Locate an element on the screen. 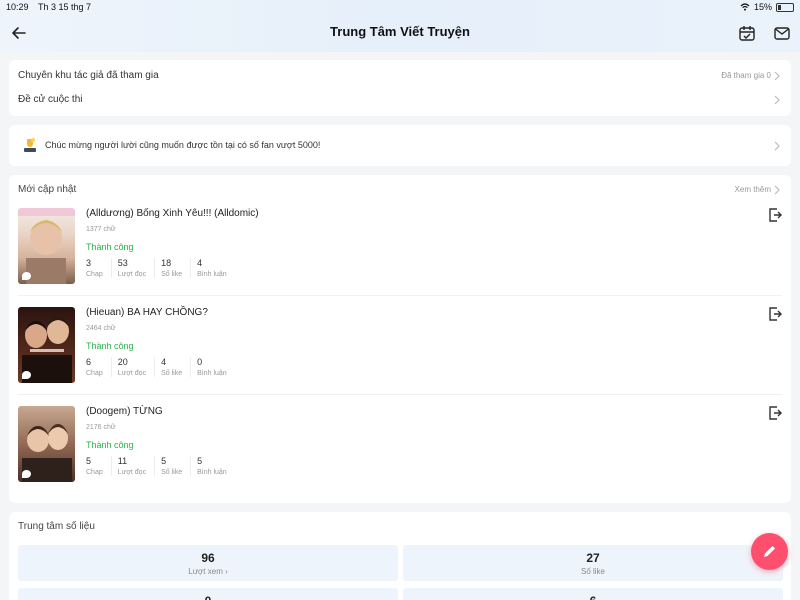  likes-label: Số like is located at coordinates (592, 571).